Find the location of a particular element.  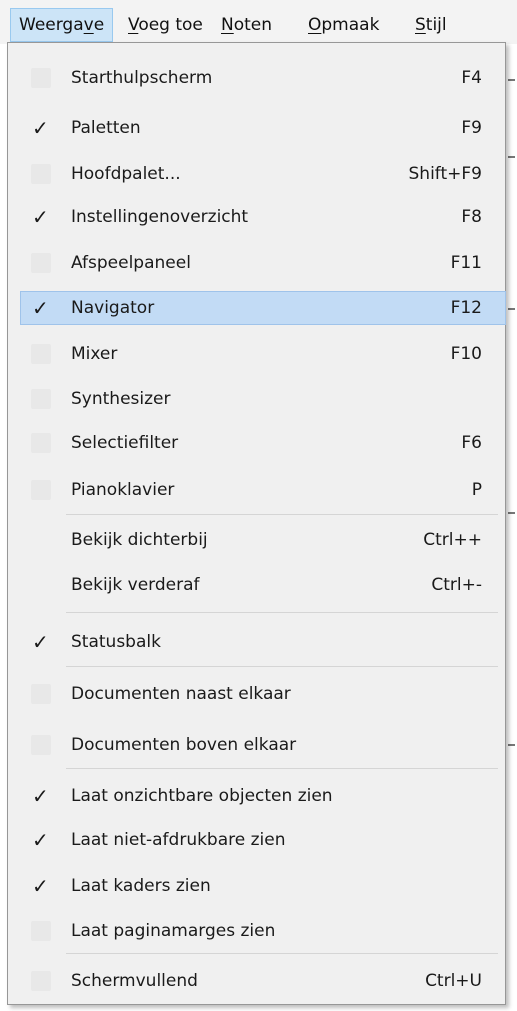

menu-item-pianoklavier: Pianoklavier P is located at coordinates (263, 490).